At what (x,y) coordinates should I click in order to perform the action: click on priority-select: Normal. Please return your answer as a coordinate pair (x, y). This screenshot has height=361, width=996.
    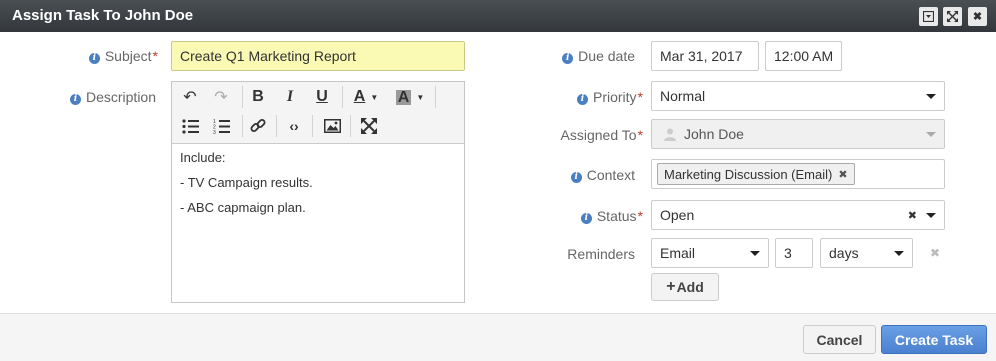
    Looking at the image, I should click on (798, 96).